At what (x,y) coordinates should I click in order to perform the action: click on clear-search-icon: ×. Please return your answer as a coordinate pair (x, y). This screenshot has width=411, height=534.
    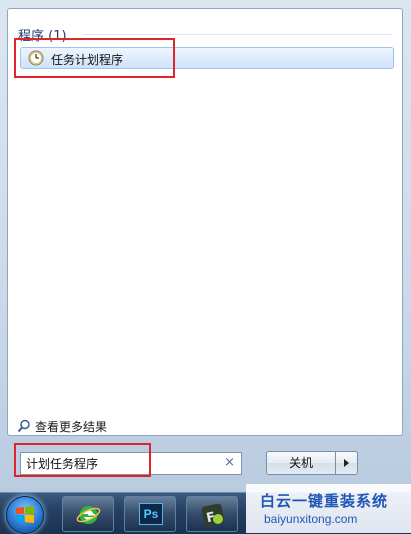
    Looking at the image, I should click on (229, 463).